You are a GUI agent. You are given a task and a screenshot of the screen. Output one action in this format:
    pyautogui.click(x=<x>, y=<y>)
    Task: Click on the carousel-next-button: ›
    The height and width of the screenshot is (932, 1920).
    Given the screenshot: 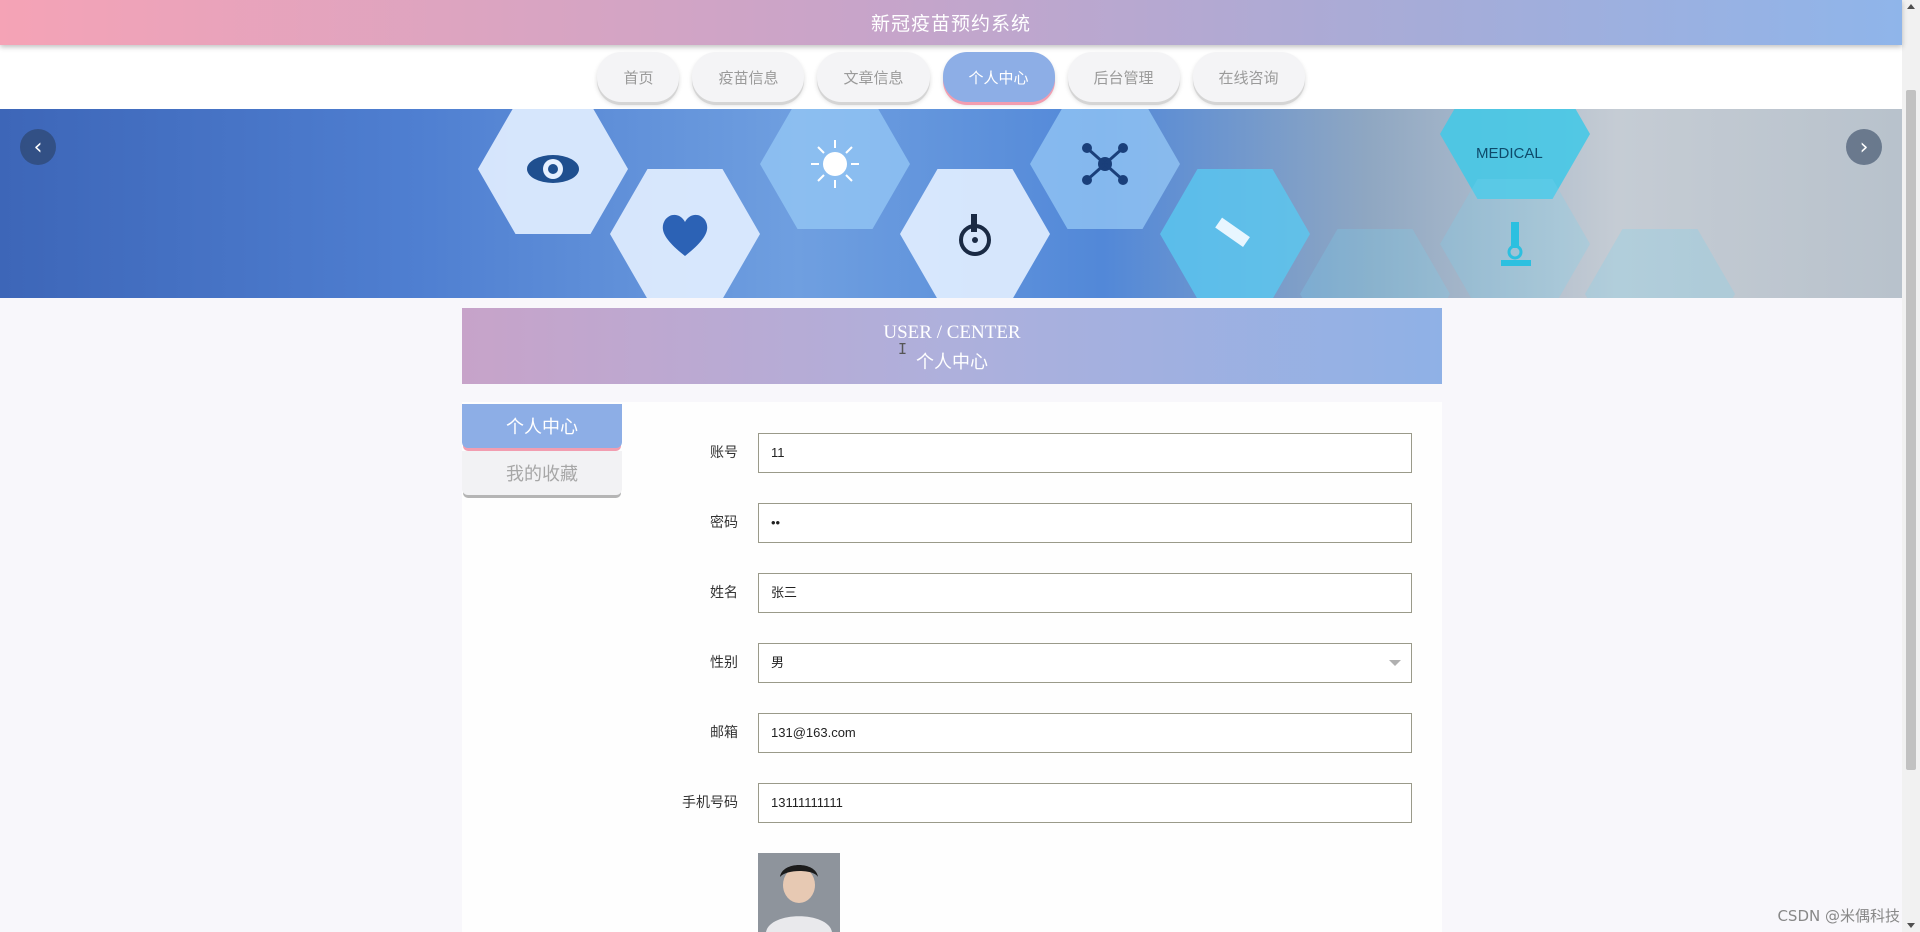 What is the action you would take?
    pyautogui.click(x=1864, y=147)
    